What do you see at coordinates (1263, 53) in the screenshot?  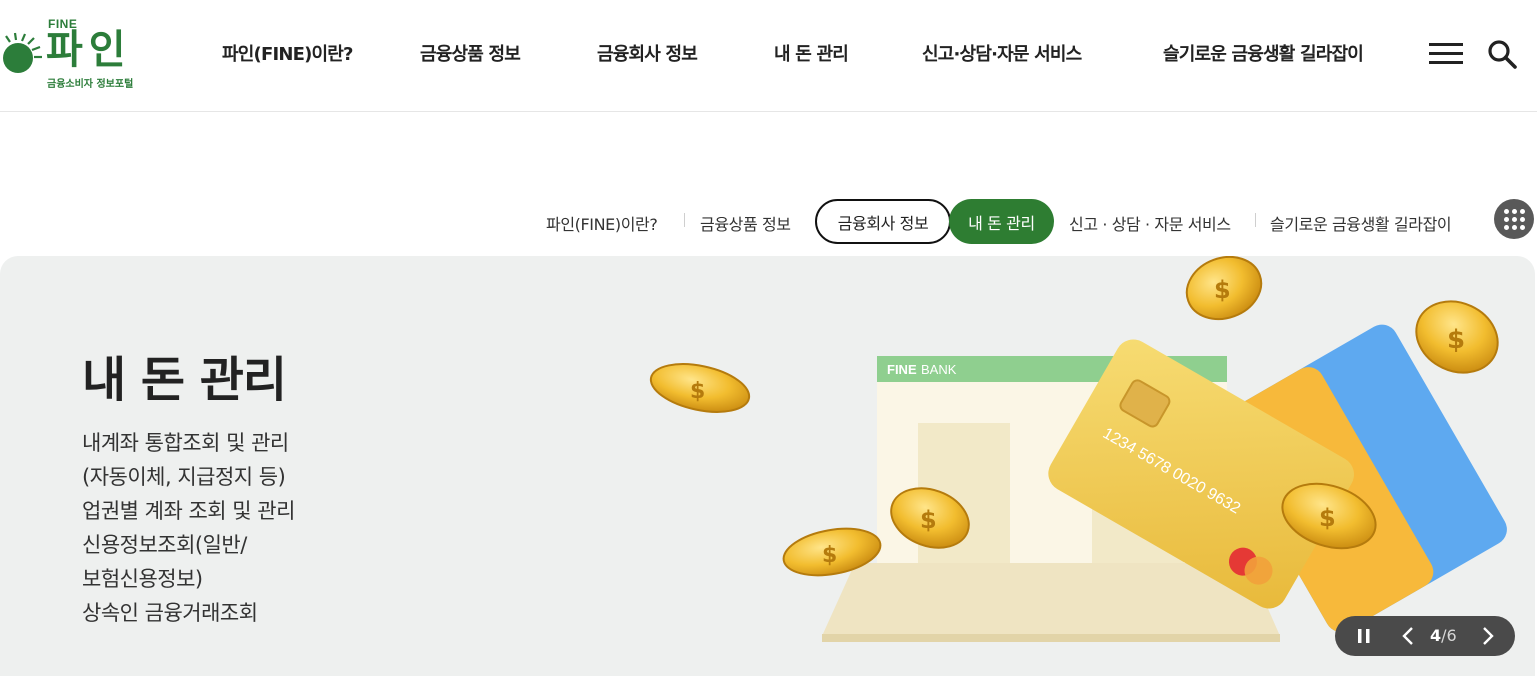 I see `gnb-item-guide: 슬기로운 금융생활 길라잡이` at bounding box center [1263, 53].